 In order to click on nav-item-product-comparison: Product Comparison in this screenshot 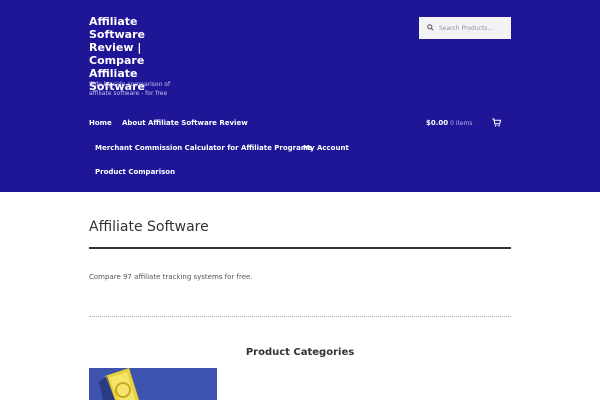, I will do `click(135, 172)`.